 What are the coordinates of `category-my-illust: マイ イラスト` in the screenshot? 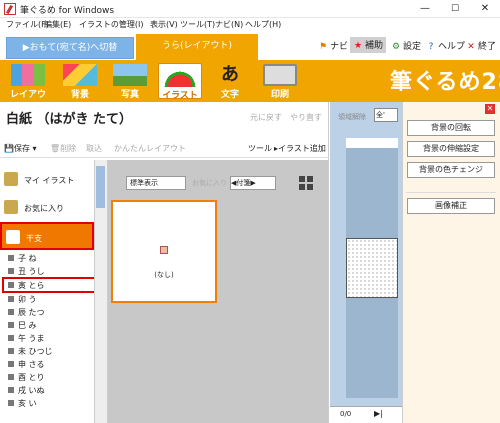 It's located at (47, 180).